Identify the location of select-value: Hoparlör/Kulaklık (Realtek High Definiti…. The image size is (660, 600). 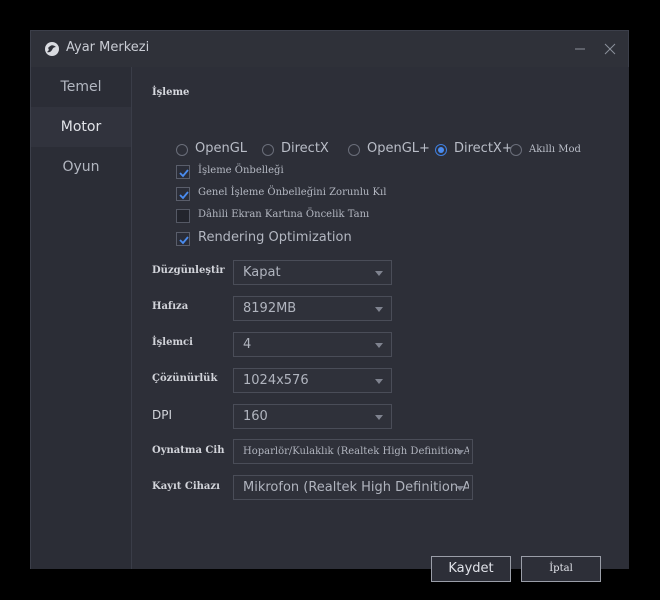
(356, 451).